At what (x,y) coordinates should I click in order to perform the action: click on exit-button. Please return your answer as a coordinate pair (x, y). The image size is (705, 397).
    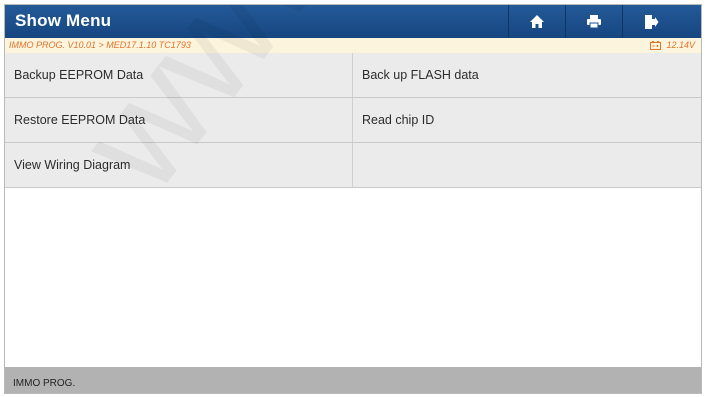
    Looking at the image, I should click on (650, 21).